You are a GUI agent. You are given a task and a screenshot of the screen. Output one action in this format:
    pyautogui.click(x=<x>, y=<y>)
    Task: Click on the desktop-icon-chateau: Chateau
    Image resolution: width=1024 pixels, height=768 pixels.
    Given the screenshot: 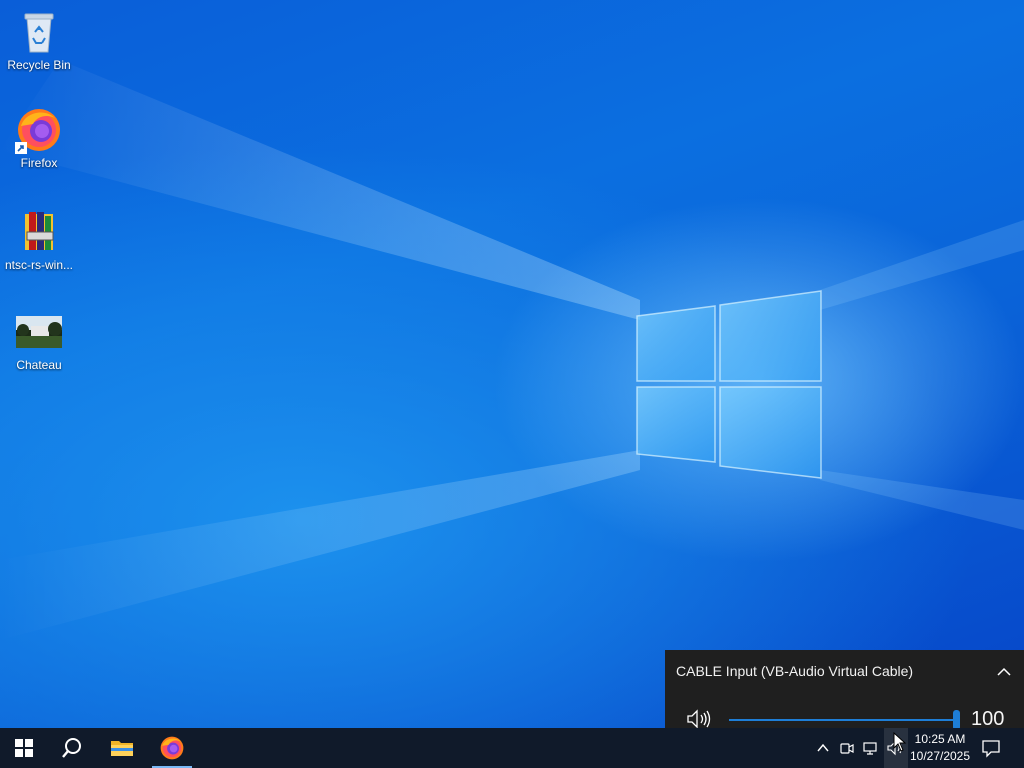 What is the action you would take?
    pyautogui.click(x=39, y=340)
    